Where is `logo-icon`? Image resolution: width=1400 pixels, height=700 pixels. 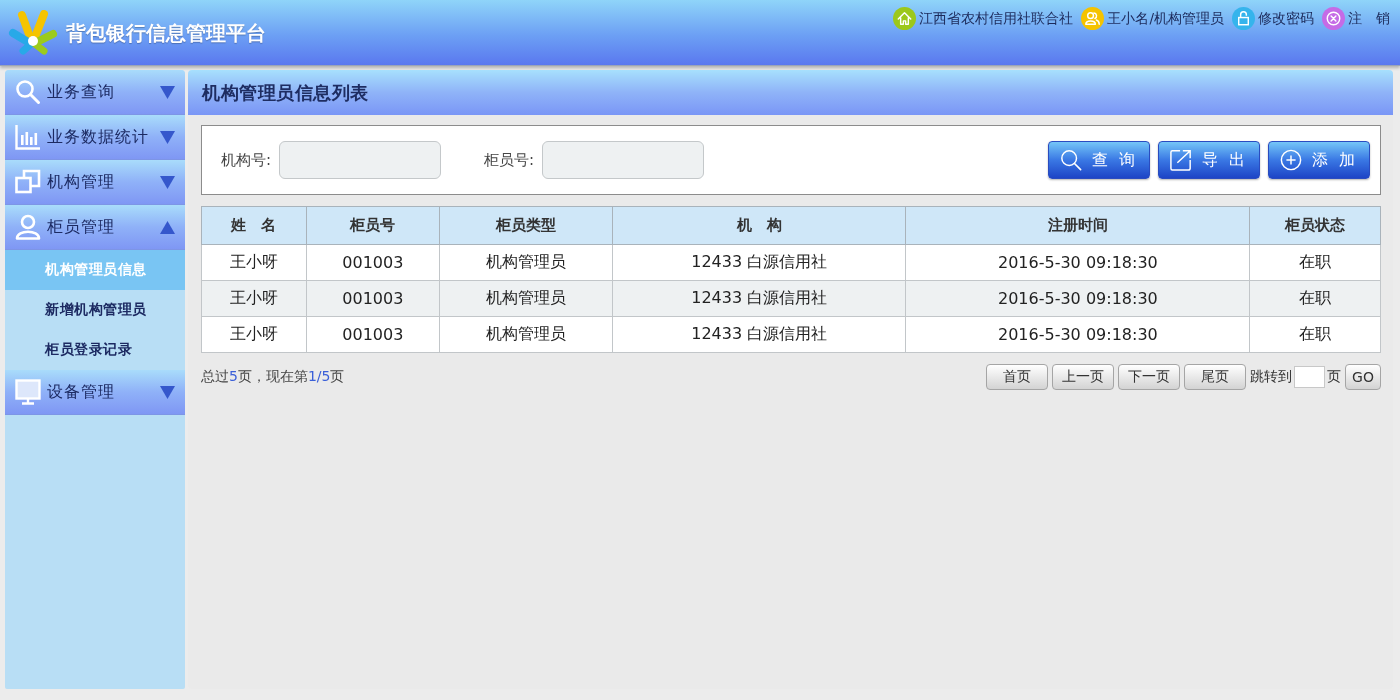 logo-icon is located at coordinates (33, 33).